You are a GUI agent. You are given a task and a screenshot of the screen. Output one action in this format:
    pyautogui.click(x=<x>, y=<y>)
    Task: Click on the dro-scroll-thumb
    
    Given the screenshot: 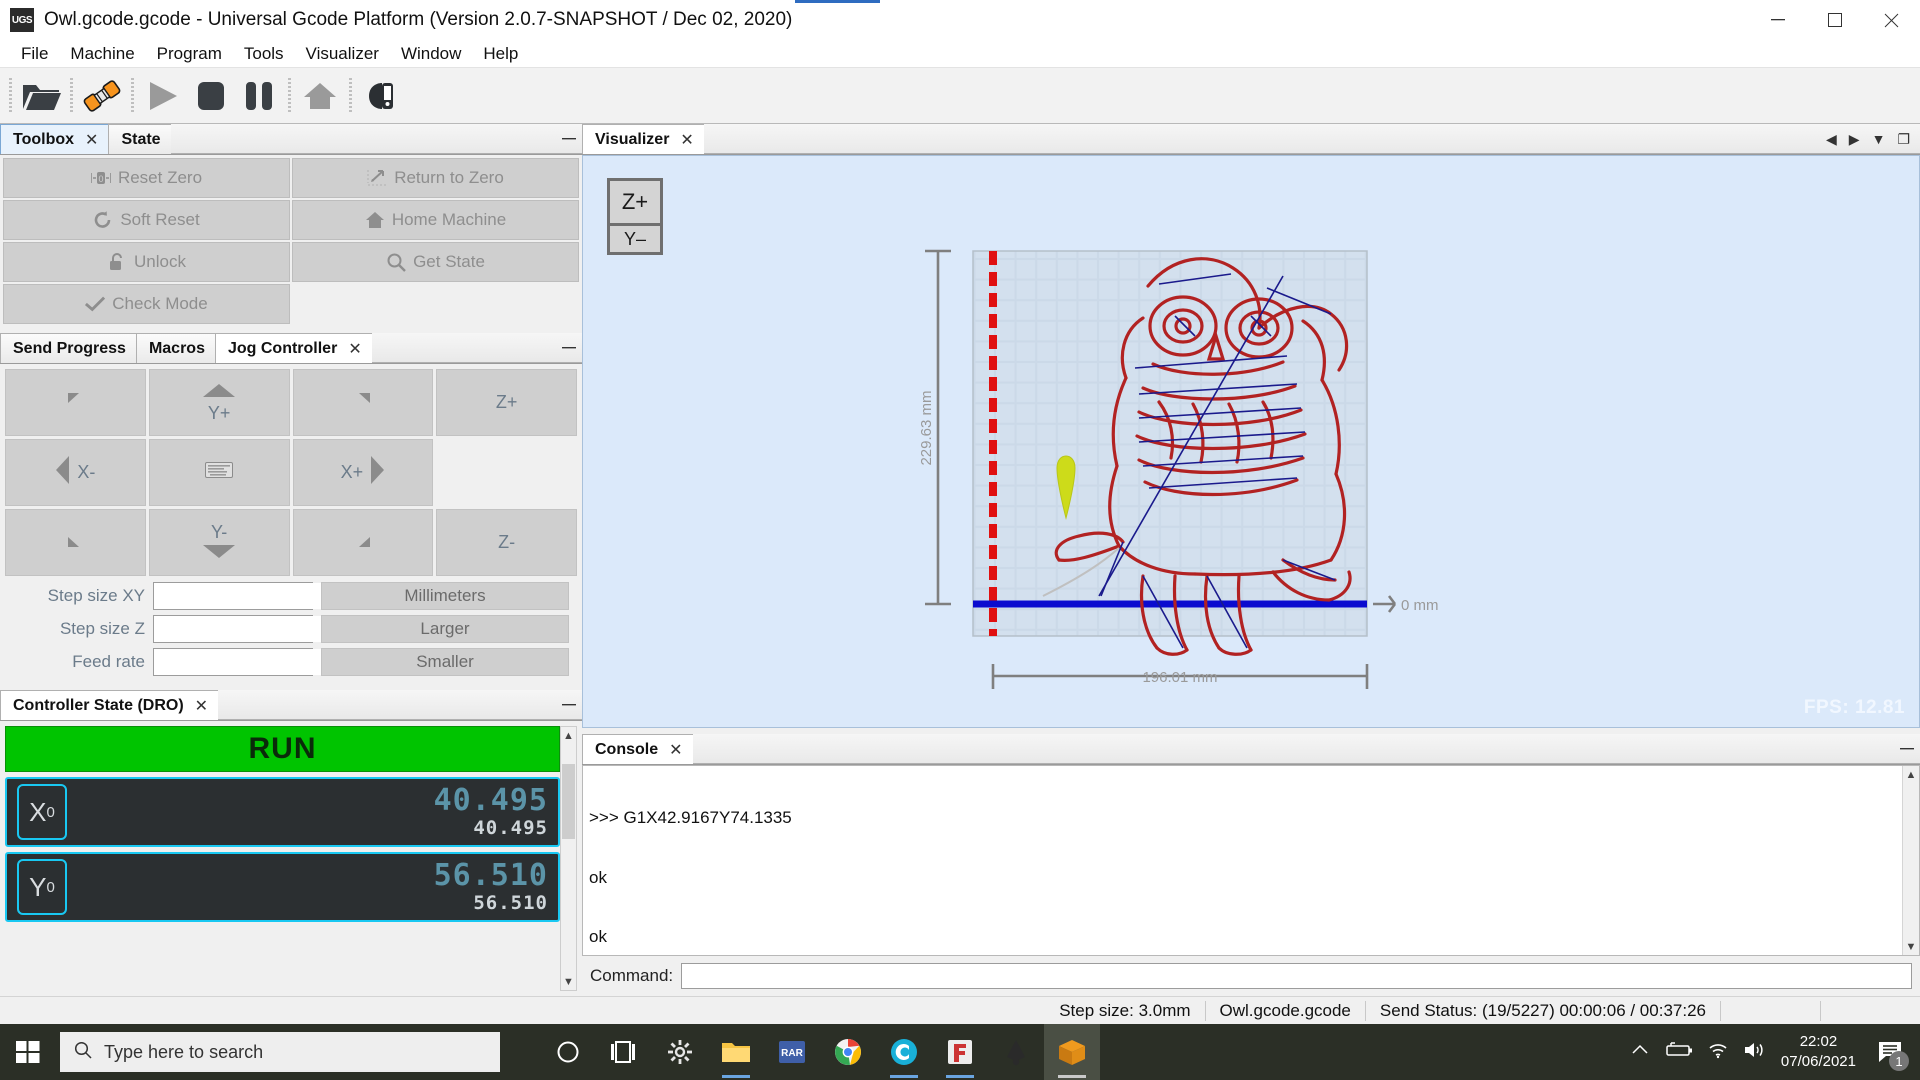 What is the action you would take?
    pyautogui.click(x=568, y=801)
    